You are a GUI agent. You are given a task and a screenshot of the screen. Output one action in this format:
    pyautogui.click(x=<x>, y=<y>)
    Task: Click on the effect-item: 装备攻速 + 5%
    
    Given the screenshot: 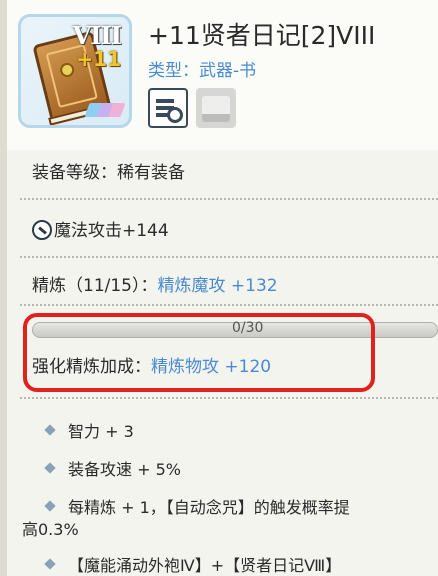 What is the action you would take?
    pyautogui.click(x=112, y=468)
    